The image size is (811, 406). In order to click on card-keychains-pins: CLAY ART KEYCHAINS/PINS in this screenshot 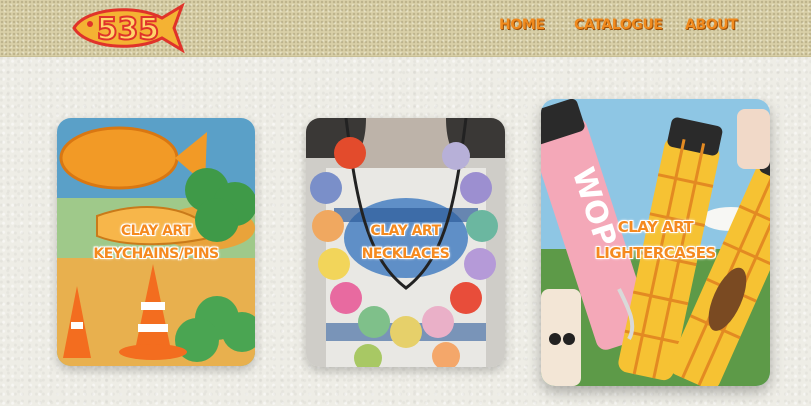, I will do `click(156, 242)`.